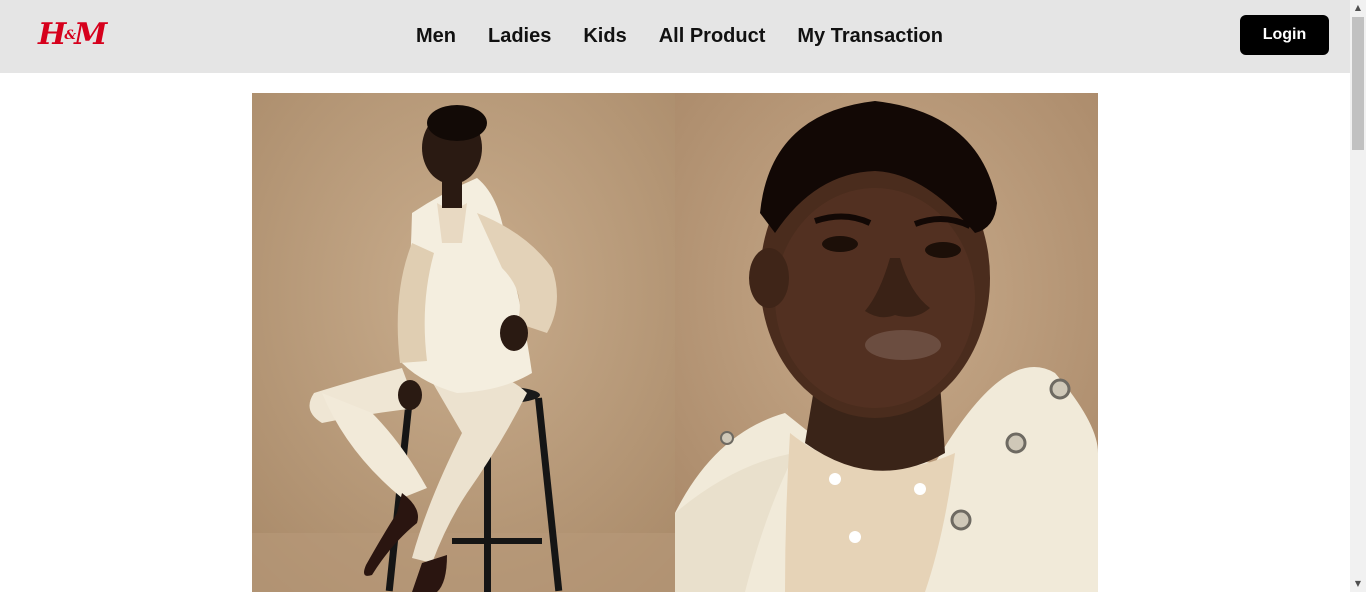 This screenshot has height=592, width=1366. What do you see at coordinates (1358, 296) in the screenshot?
I see `vertical-scrollbar: ▲ ▼` at bounding box center [1358, 296].